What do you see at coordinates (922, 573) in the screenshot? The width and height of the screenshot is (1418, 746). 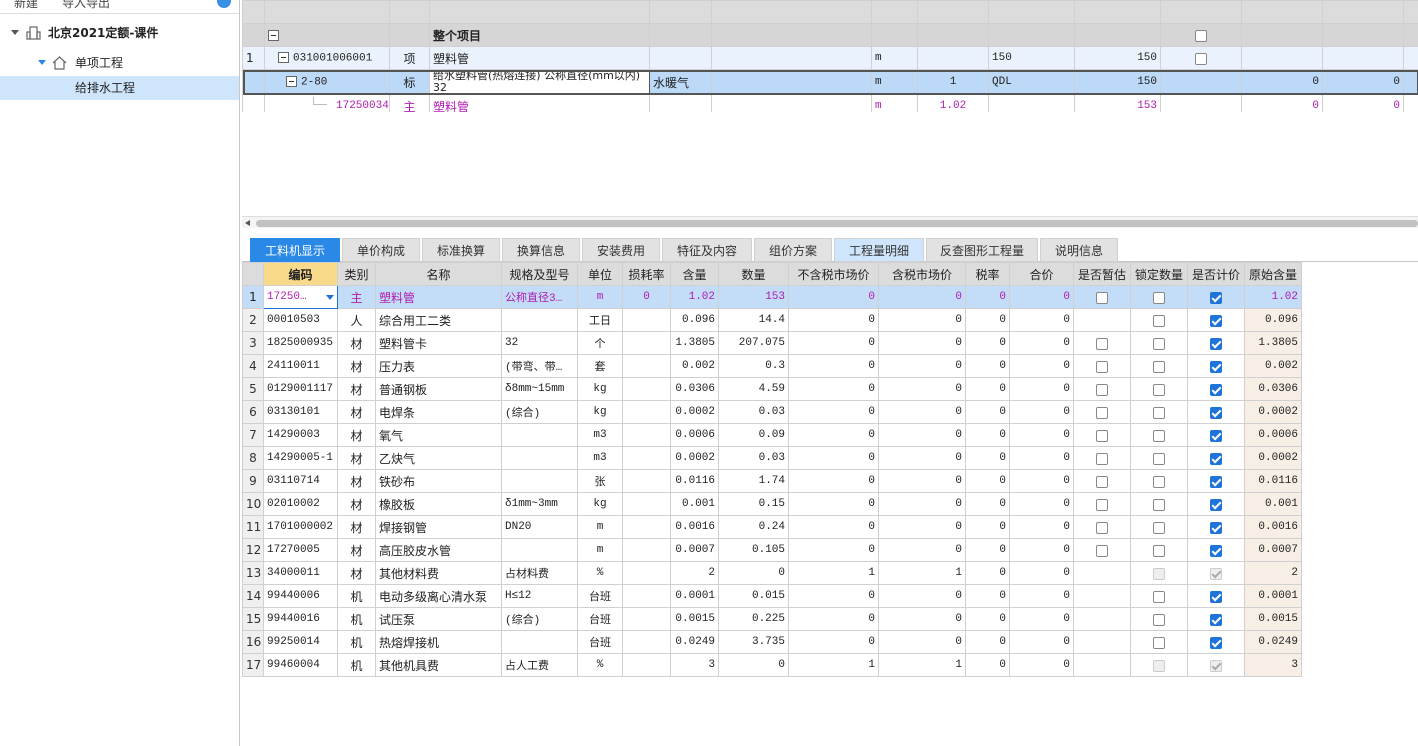 I see `cell-price-incl-tax: 1` at bounding box center [922, 573].